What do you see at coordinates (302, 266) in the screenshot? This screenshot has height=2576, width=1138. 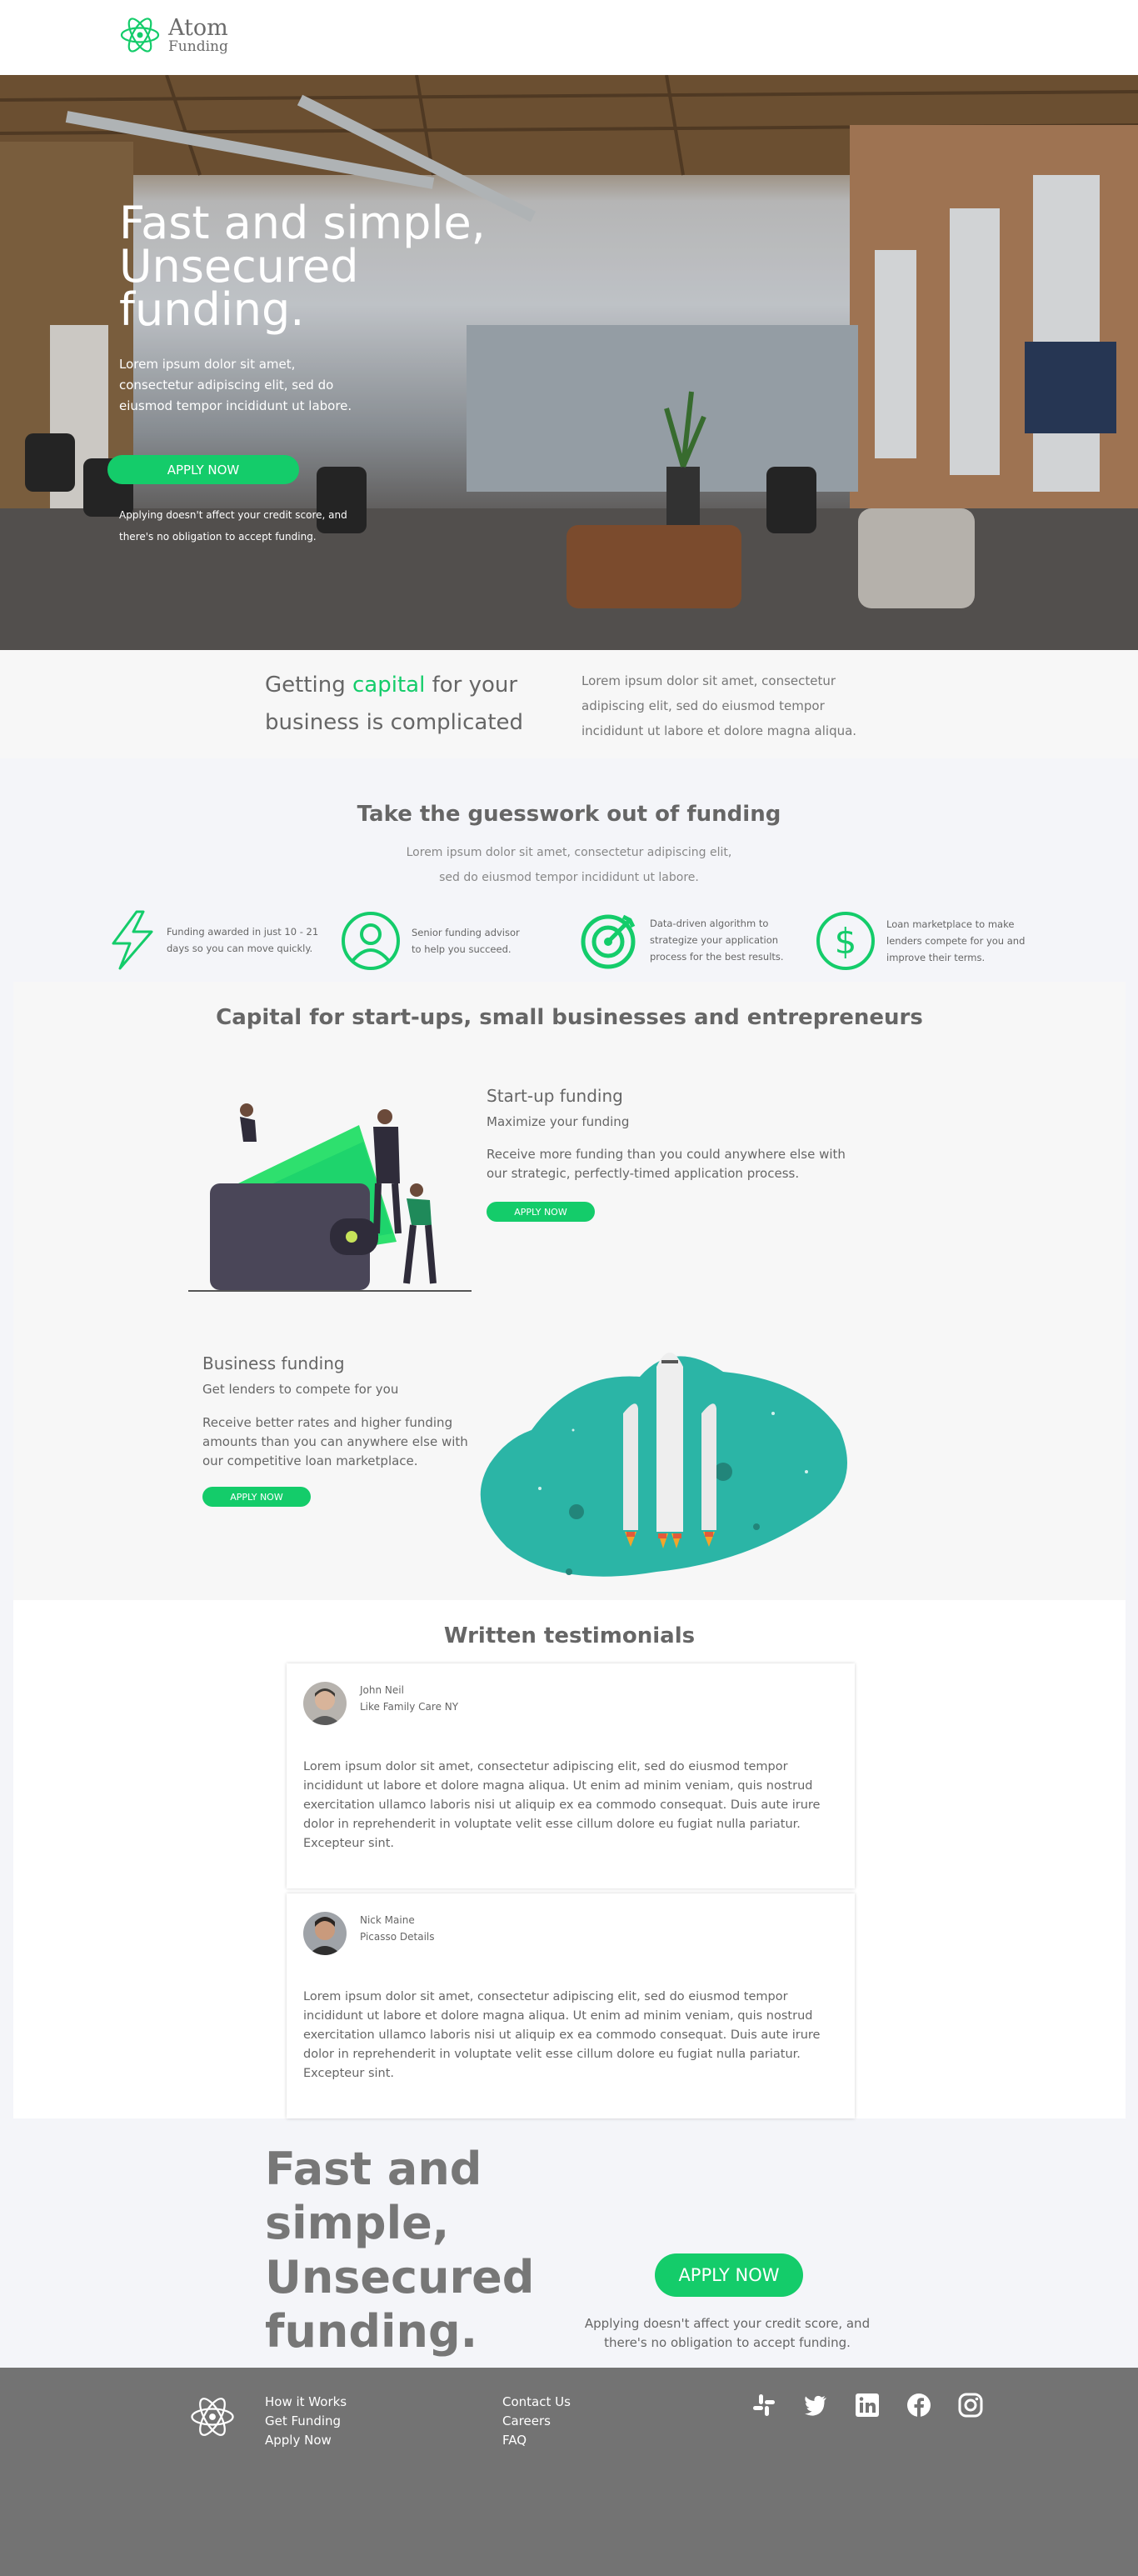 I see `hero-title: Fast and simple, Unsecured funding.` at bounding box center [302, 266].